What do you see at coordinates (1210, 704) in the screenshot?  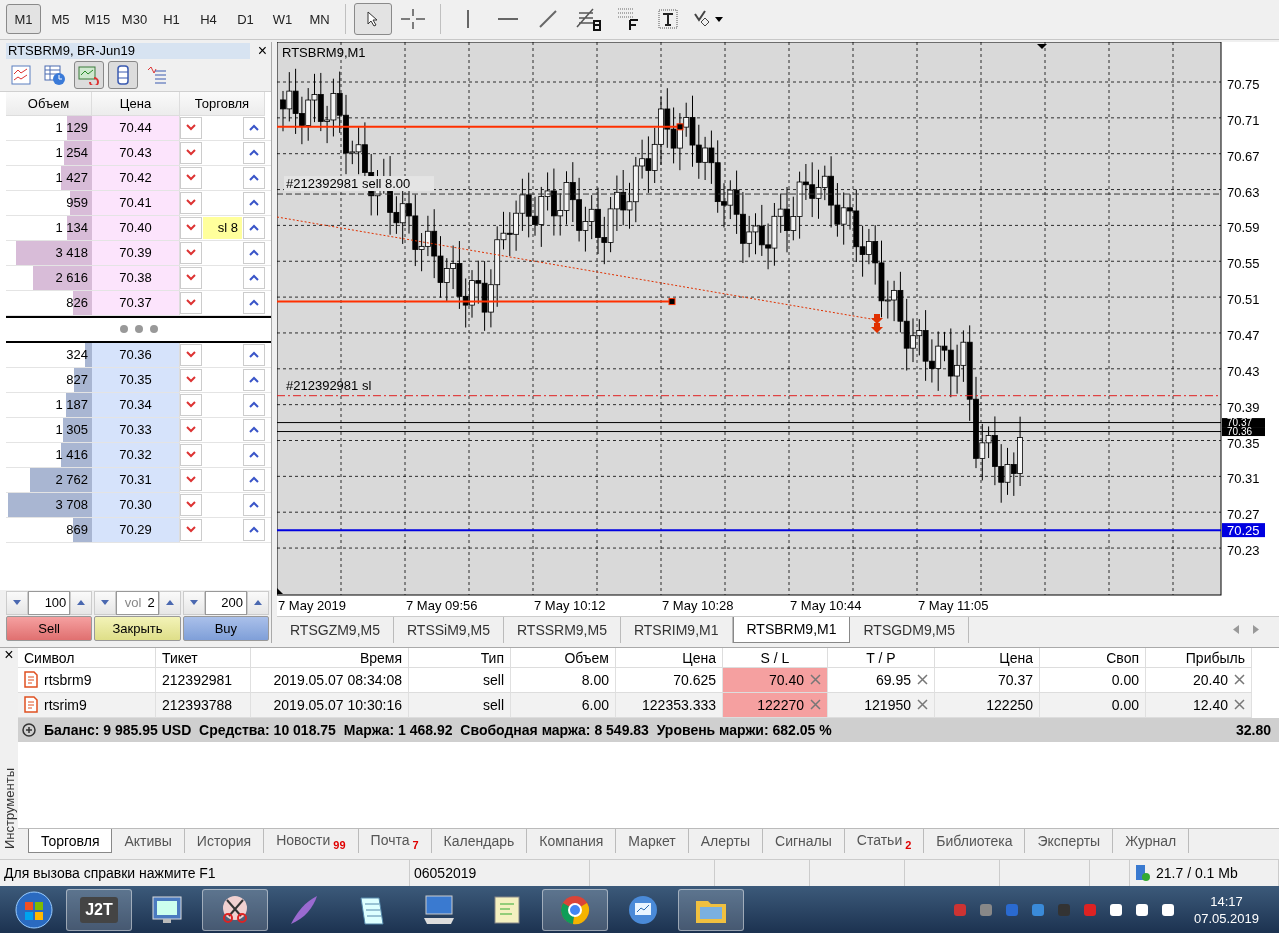 I see `profit-value: 12.40` at bounding box center [1210, 704].